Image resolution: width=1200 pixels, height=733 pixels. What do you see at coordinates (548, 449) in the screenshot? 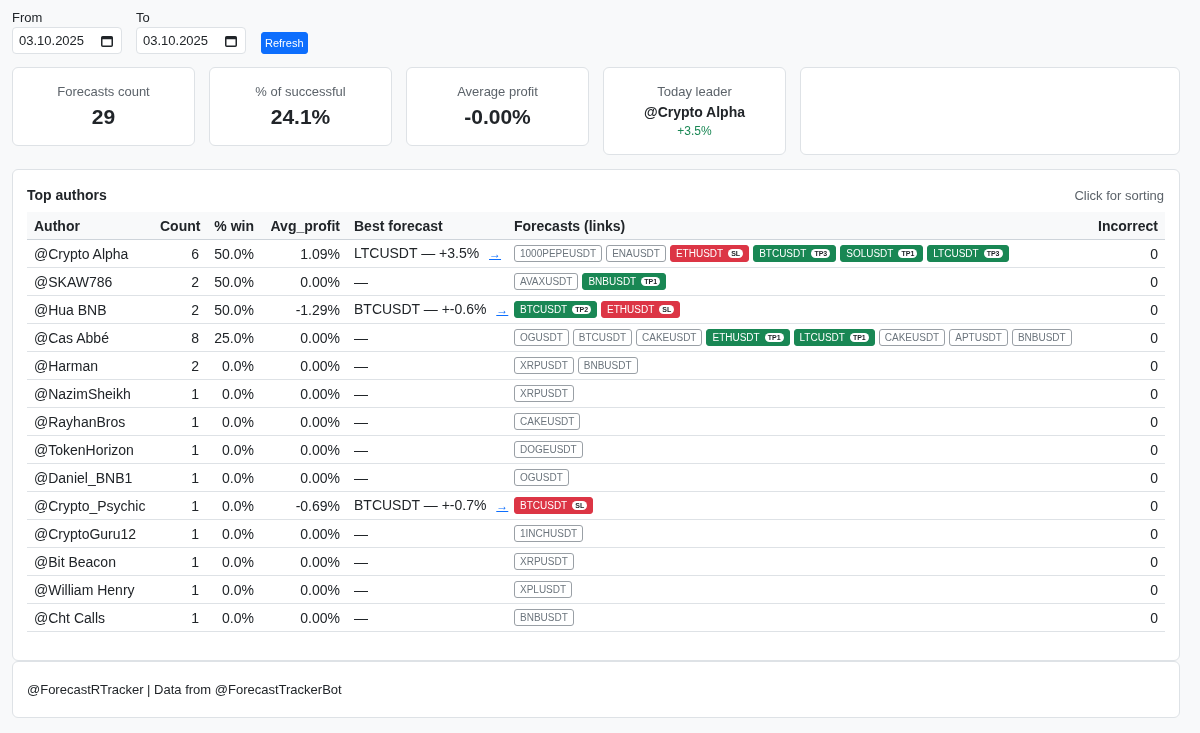
I see `symbol-link: DOGEUSDT` at bounding box center [548, 449].